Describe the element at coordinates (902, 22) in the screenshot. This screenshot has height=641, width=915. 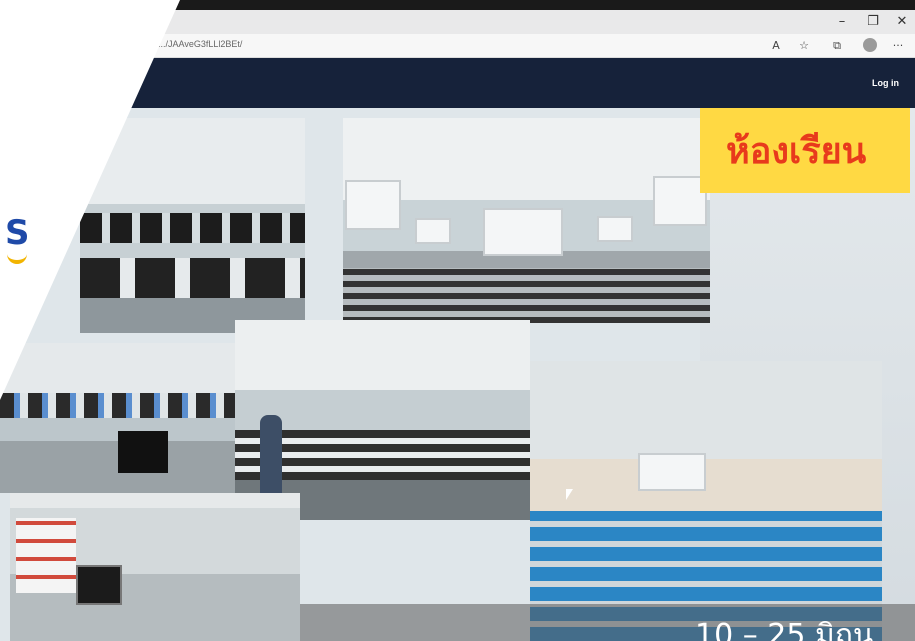
I see `close-button: ✕` at that location.